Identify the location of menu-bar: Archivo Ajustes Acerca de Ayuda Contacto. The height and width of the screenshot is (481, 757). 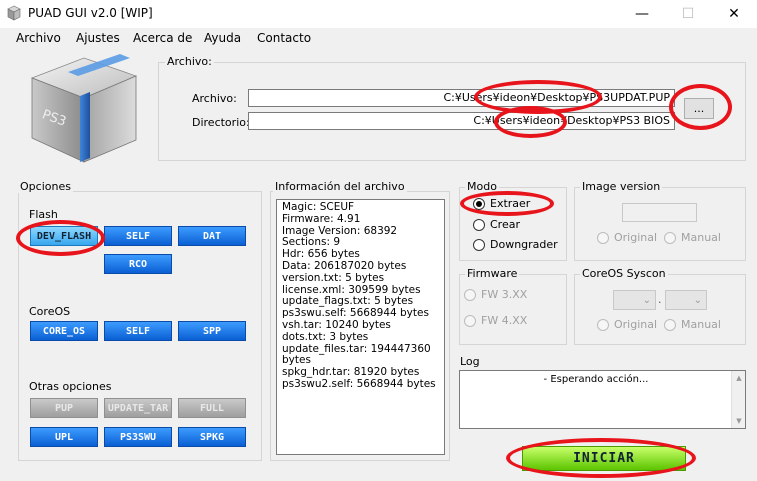
(378, 38).